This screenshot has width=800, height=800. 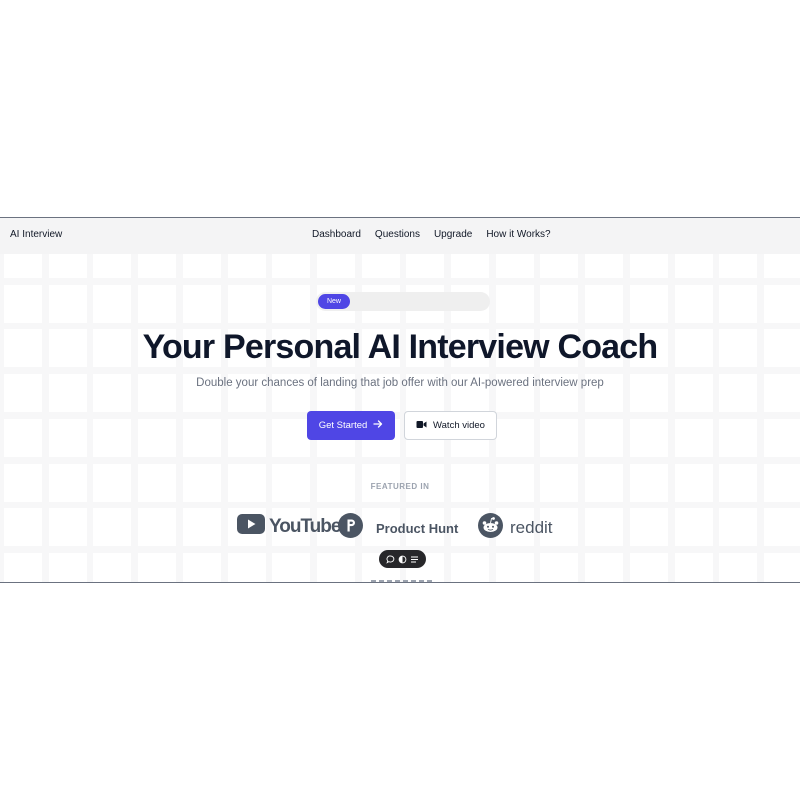 What do you see at coordinates (417, 528) in the screenshot?
I see `producthunt-wordmark: Product Hunt` at bounding box center [417, 528].